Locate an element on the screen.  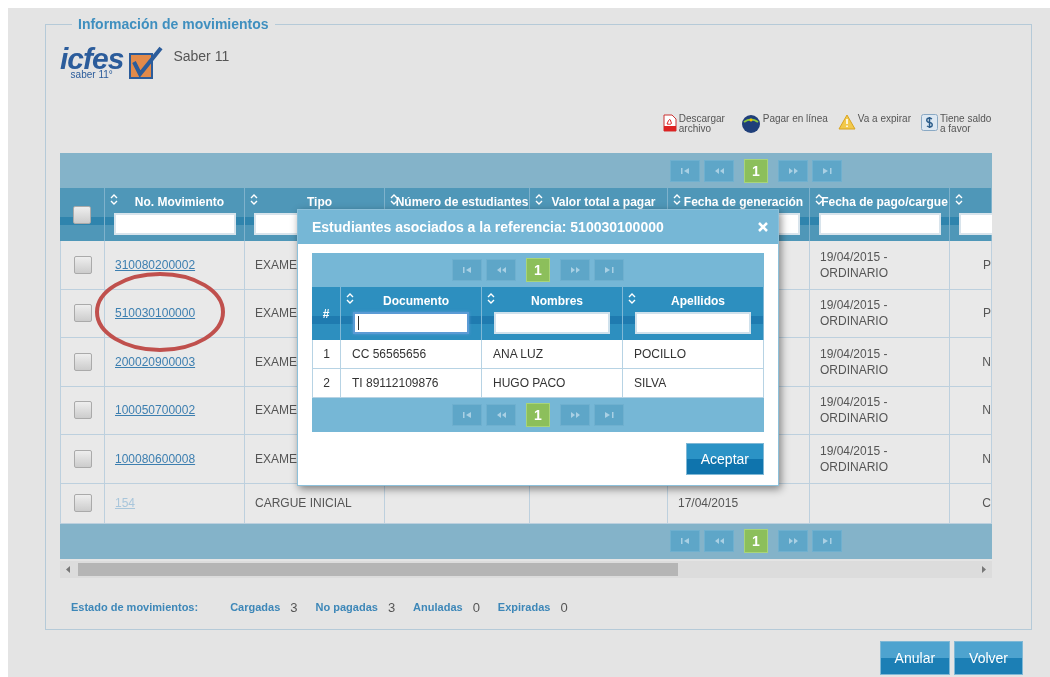
pdf-icon is located at coordinates (669, 123).